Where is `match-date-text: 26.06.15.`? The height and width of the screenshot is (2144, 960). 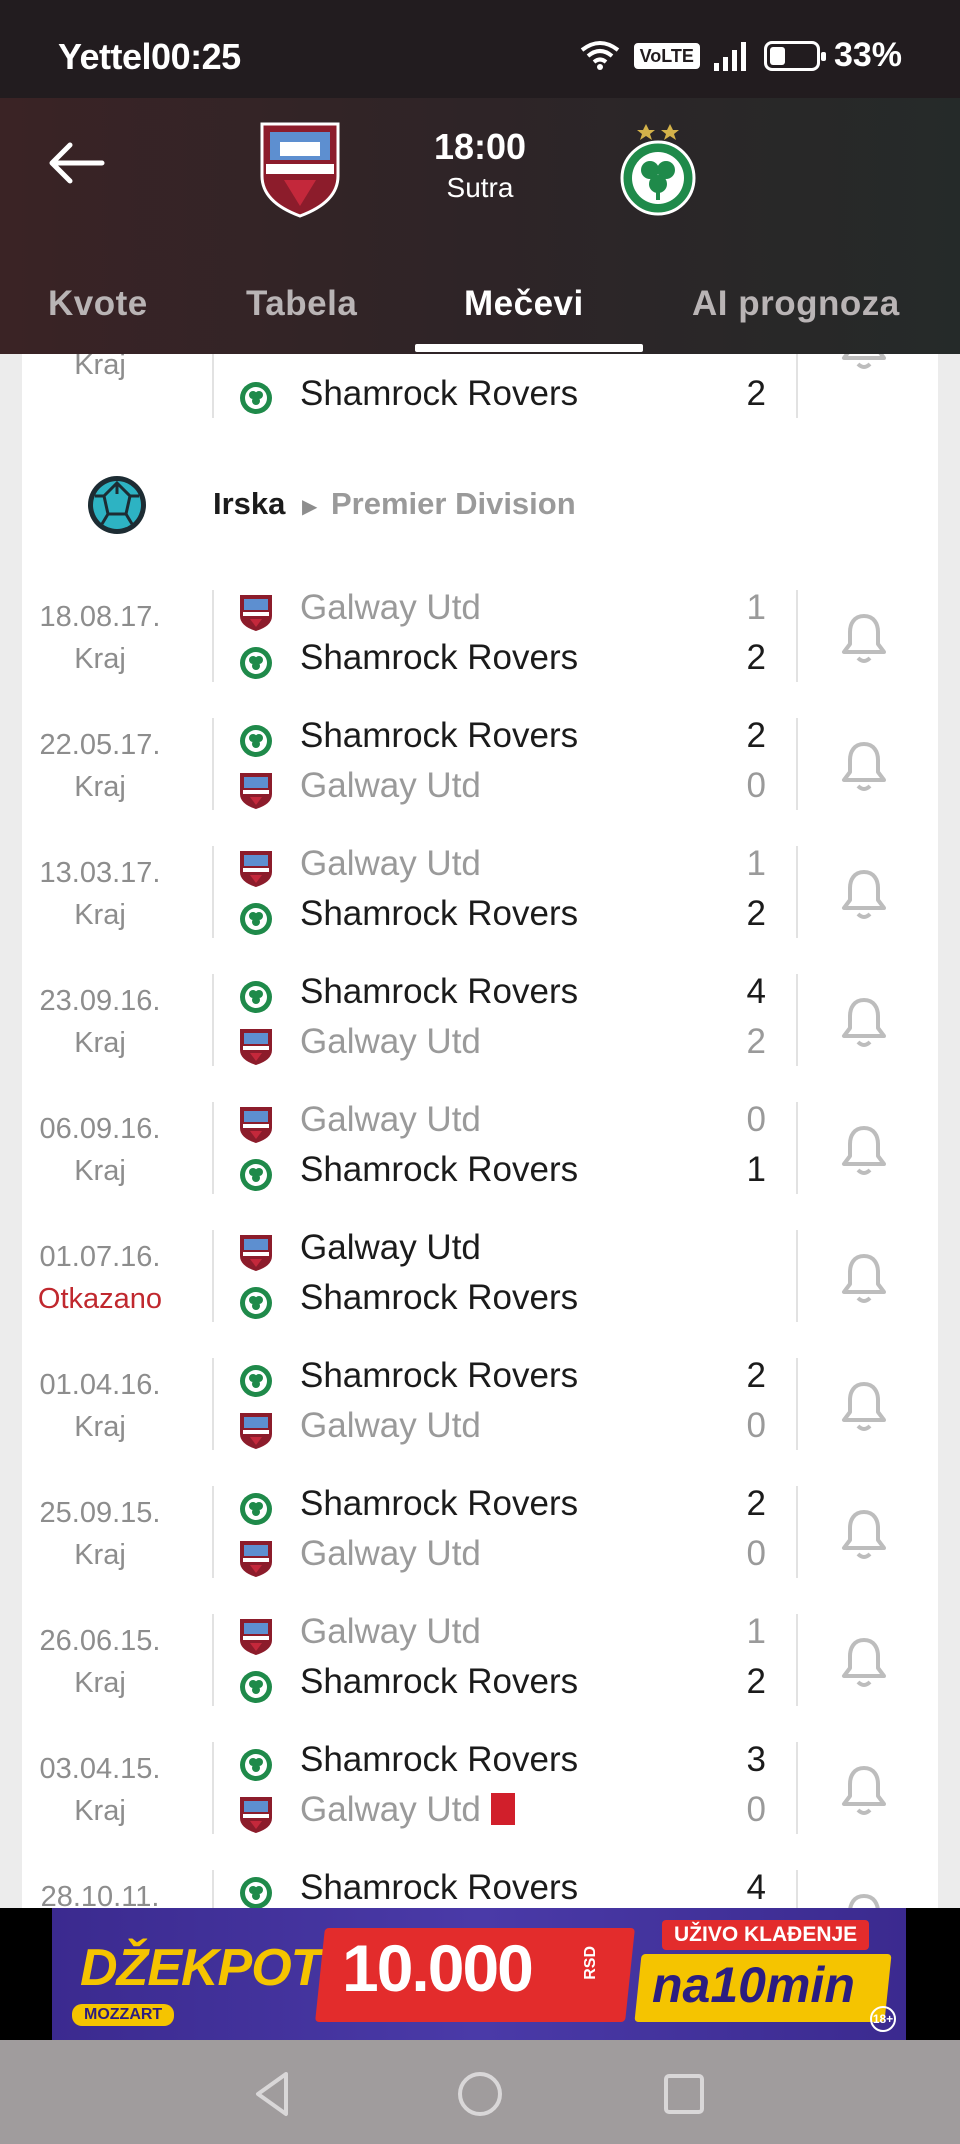 match-date-text: 26.06.15. is located at coordinates (100, 1641).